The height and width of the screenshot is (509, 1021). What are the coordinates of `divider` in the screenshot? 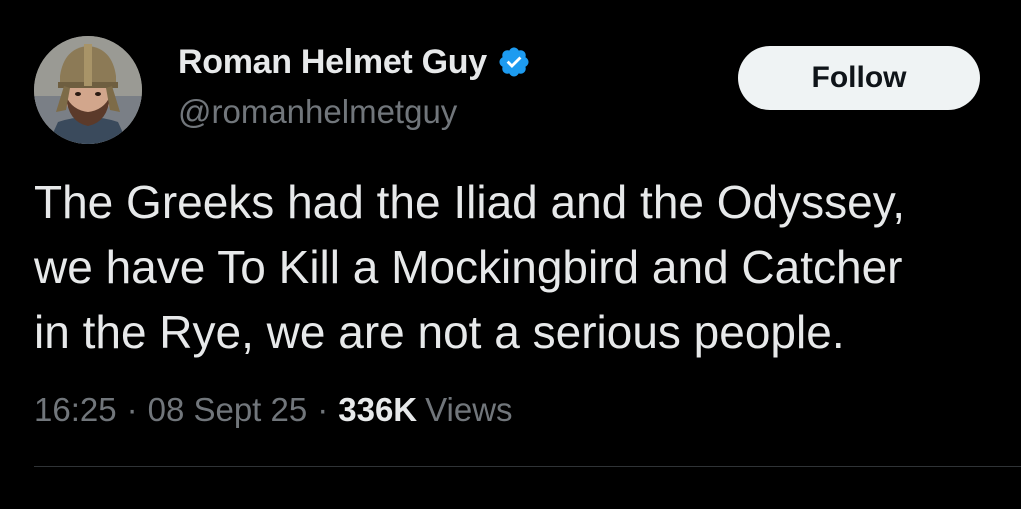 It's located at (527, 466).